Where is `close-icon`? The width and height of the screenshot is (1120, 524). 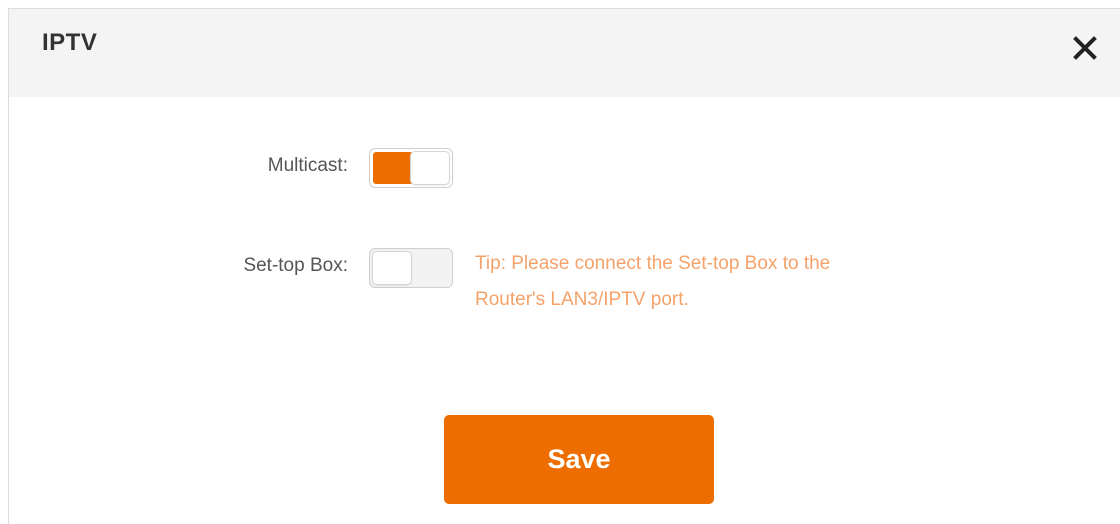 close-icon is located at coordinates (1085, 48).